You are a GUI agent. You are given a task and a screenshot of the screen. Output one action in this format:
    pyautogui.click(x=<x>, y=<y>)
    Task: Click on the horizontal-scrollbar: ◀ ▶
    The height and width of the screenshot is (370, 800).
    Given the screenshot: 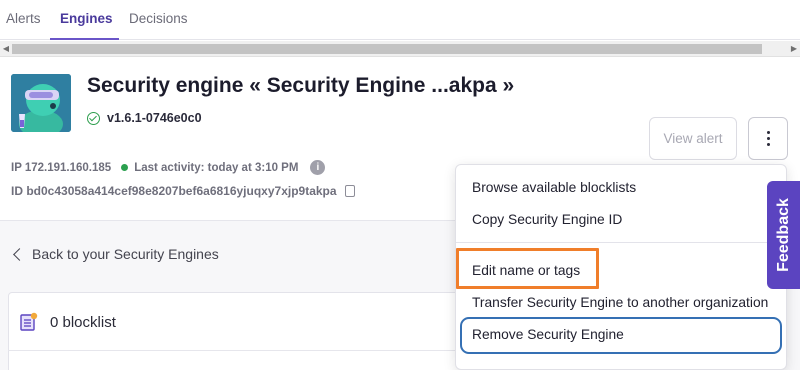 What is the action you would take?
    pyautogui.click(x=400, y=49)
    